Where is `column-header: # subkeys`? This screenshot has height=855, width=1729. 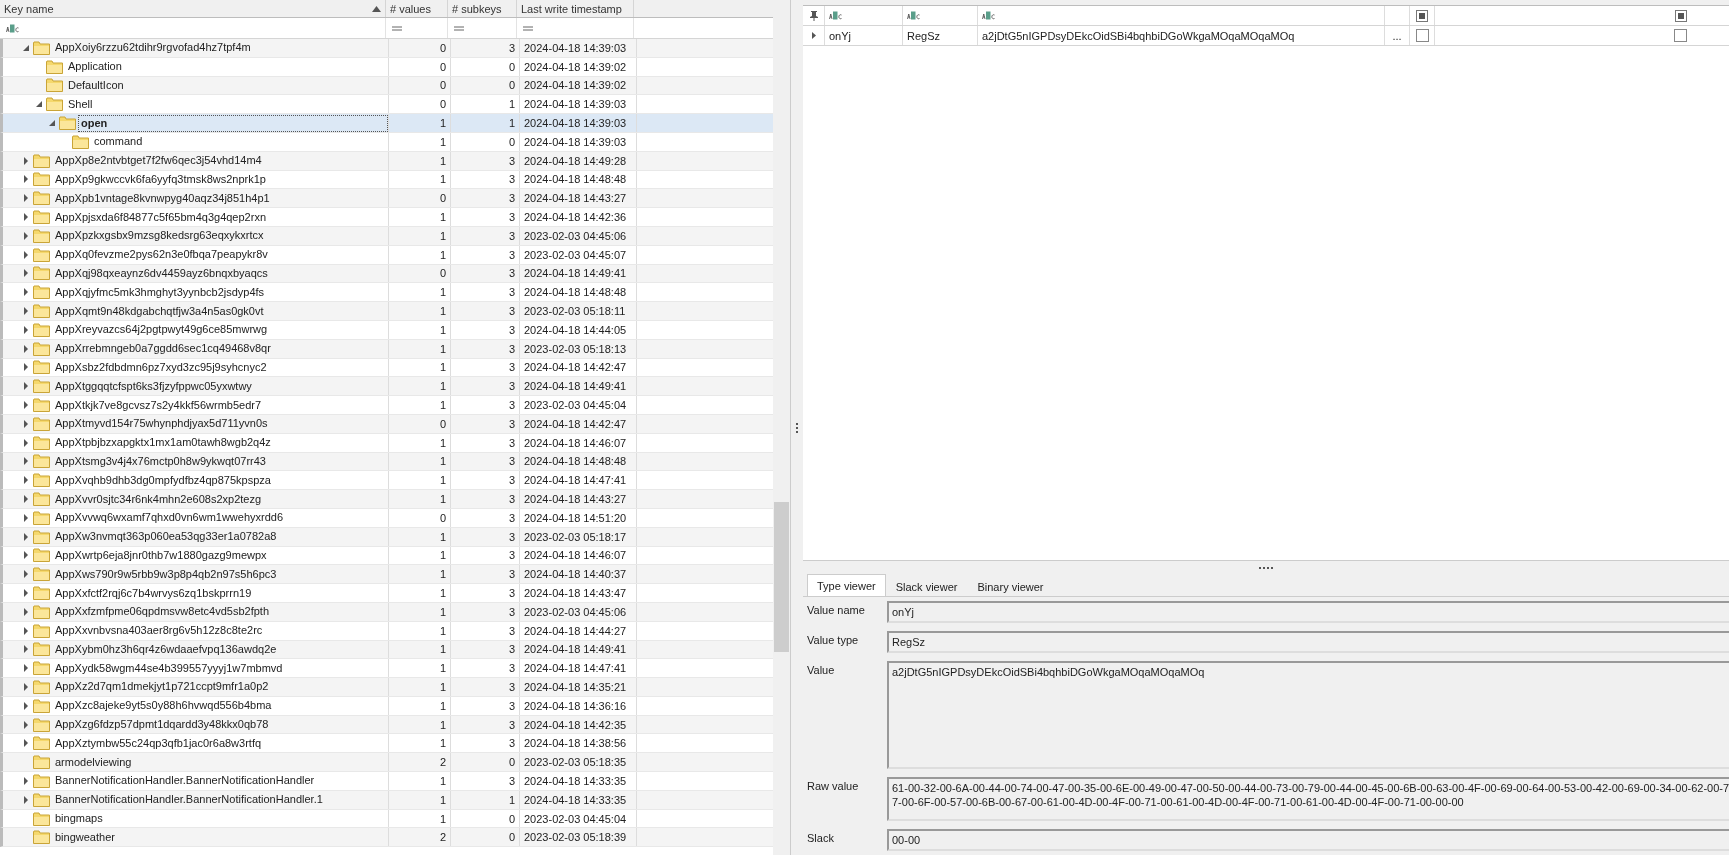
column-header: # subkeys is located at coordinates (482, 8).